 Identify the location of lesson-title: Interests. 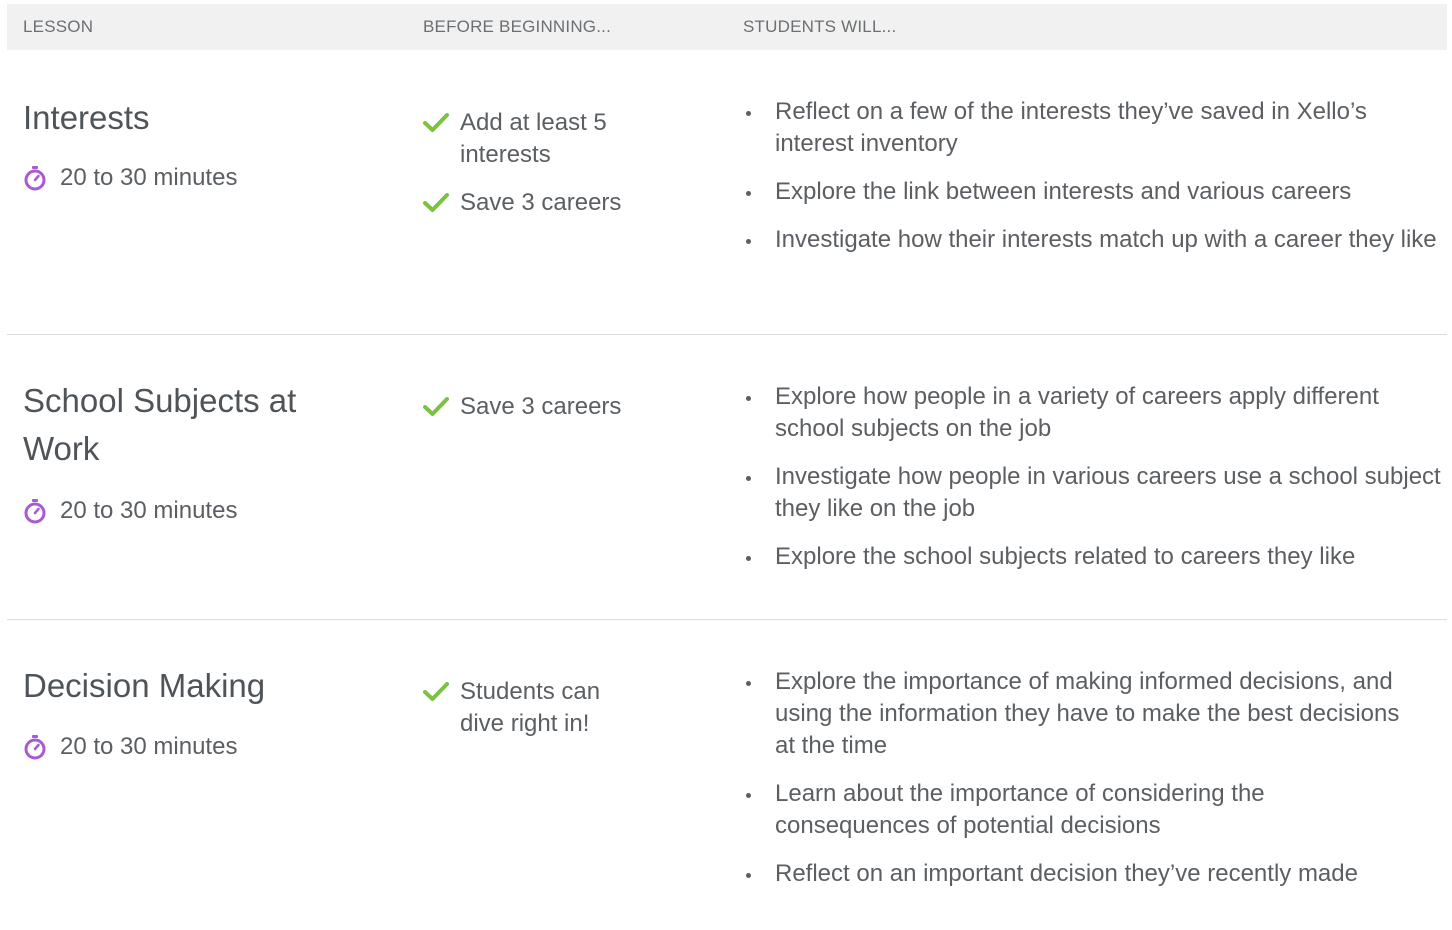
(86, 117).